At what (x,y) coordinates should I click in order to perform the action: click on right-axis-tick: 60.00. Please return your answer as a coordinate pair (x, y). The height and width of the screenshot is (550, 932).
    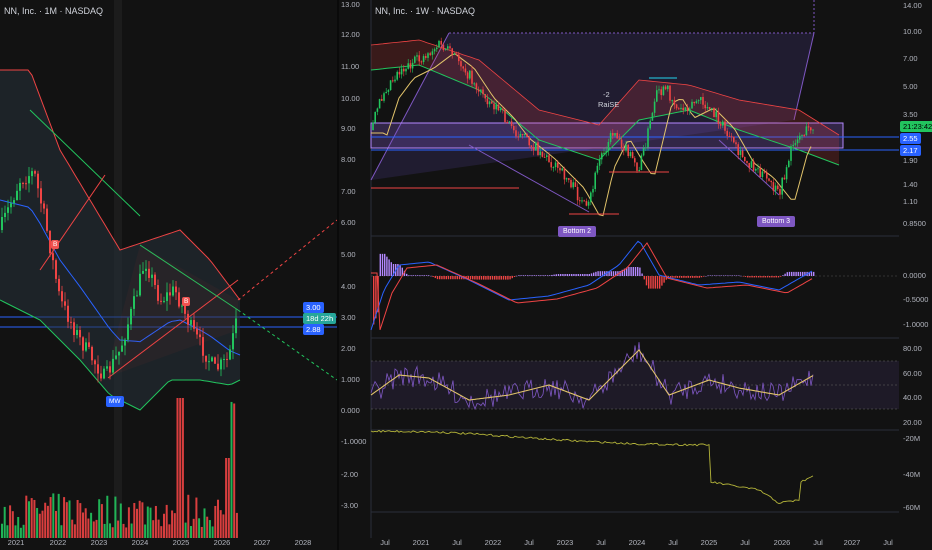
    Looking at the image, I should click on (912, 373).